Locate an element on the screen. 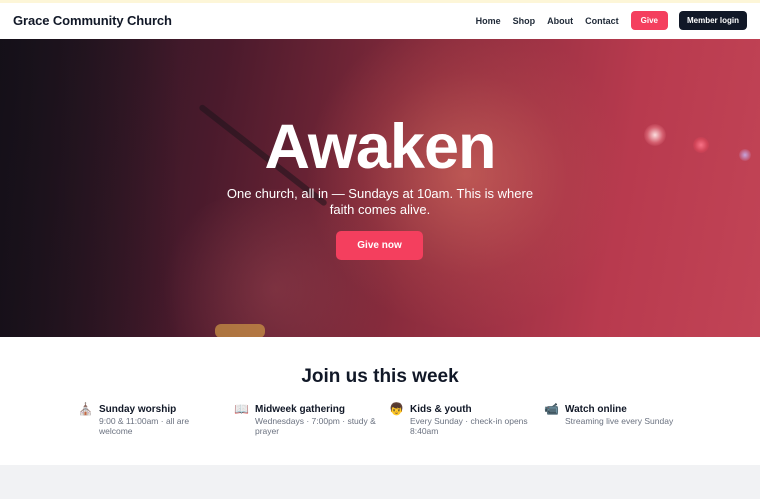 The height and width of the screenshot is (499, 760). section-title: Join us this week is located at coordinates (380, 376).